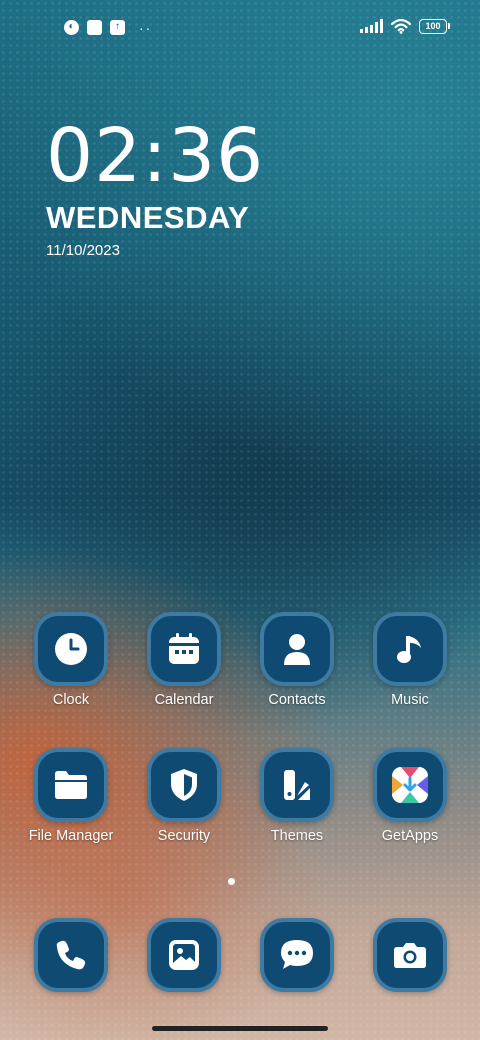  Describe the element at coordinates (231, 881) in the screenshot. I see `page-indicator-dot` at that location.